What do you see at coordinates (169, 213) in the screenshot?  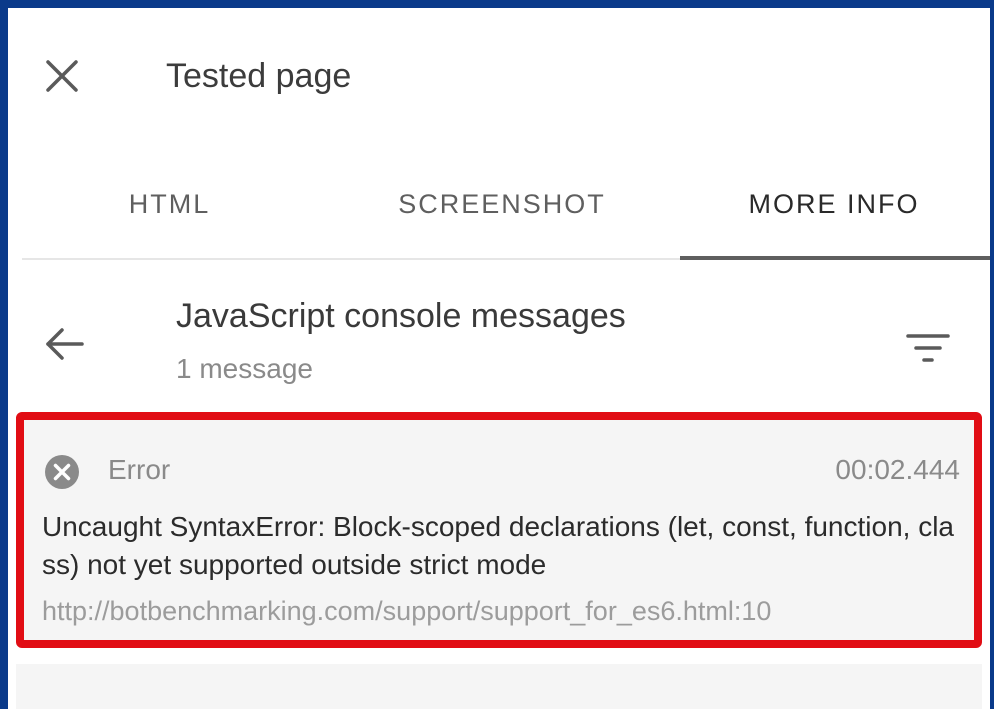 I see `tab-html: HTML` at bounding box center [169, 213].